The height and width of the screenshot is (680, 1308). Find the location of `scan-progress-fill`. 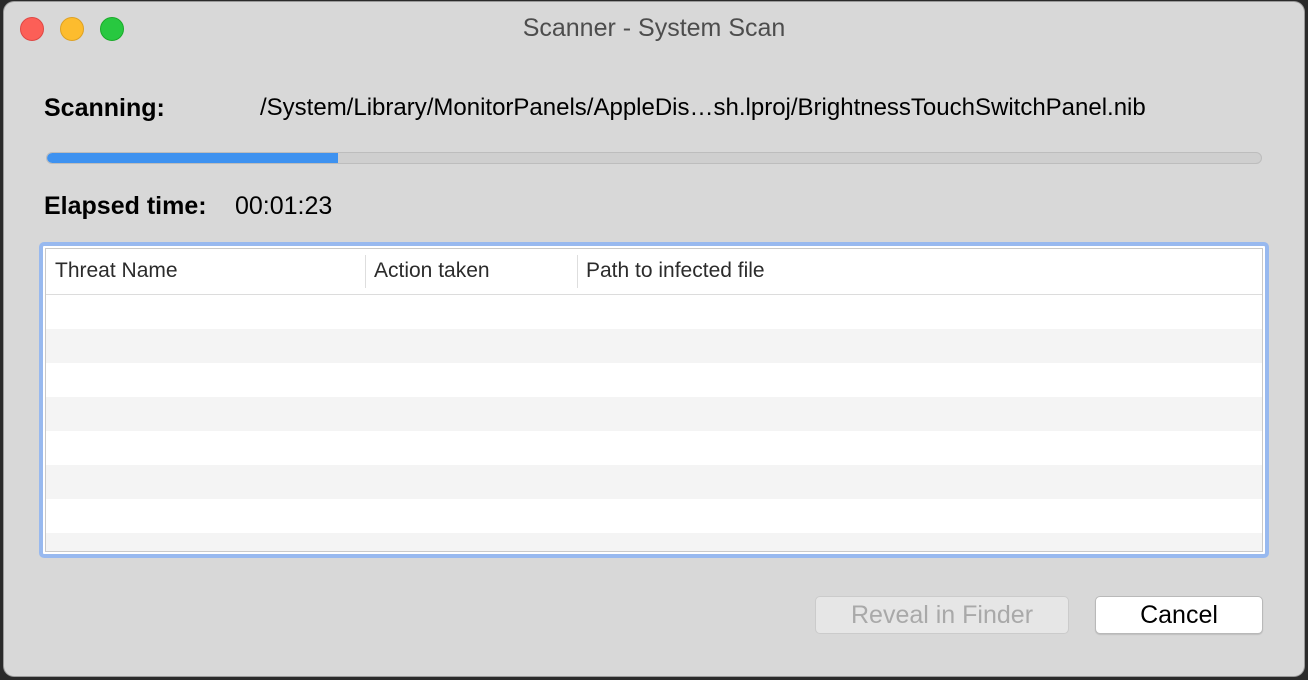

scan-progress-fill is located at coordinates (193, 158).